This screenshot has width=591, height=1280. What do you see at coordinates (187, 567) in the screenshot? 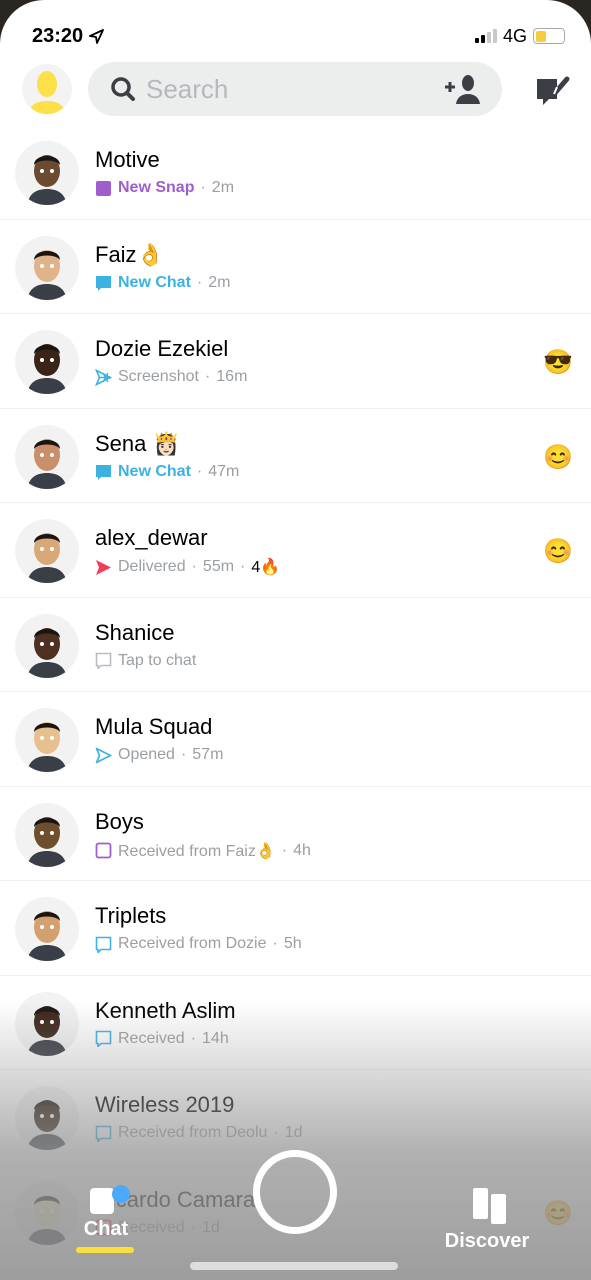
I see `chat-status-line: Delivered · 55m · 4🔥` at bounding box center [187, 567].